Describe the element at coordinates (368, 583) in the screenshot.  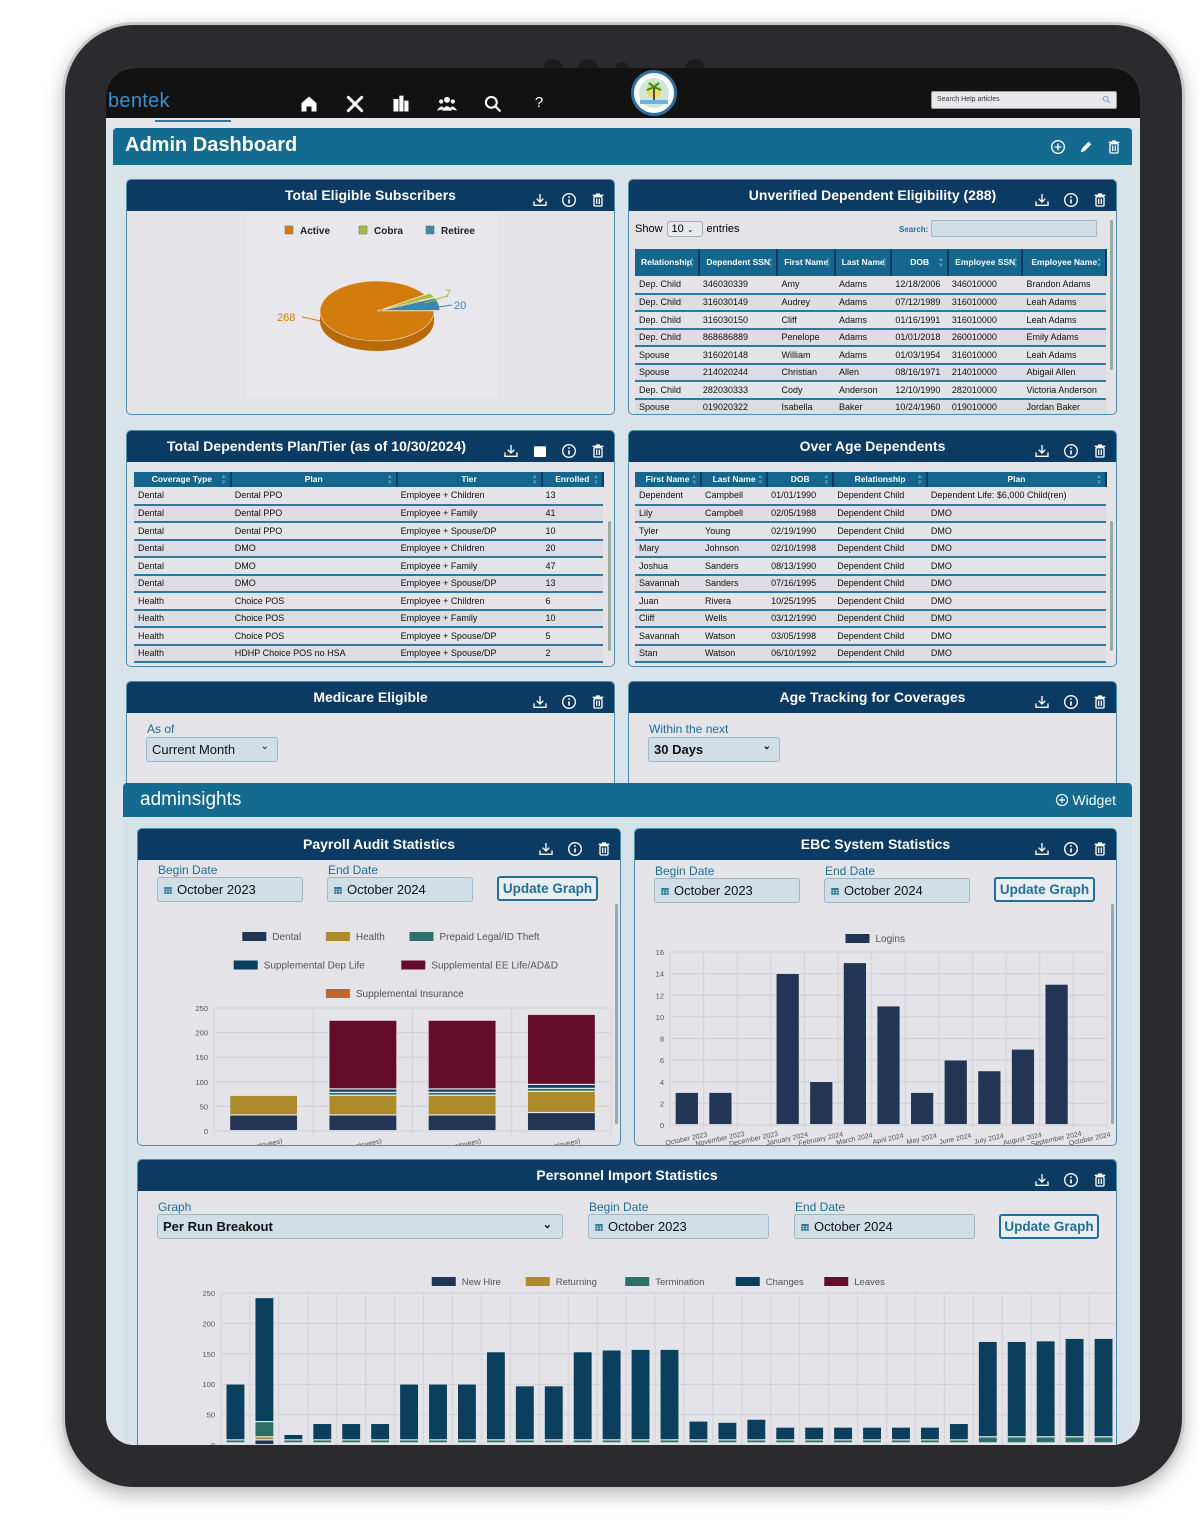
I see `table-row: Dental DMO Employee + Spouse/DP 13` at that location.